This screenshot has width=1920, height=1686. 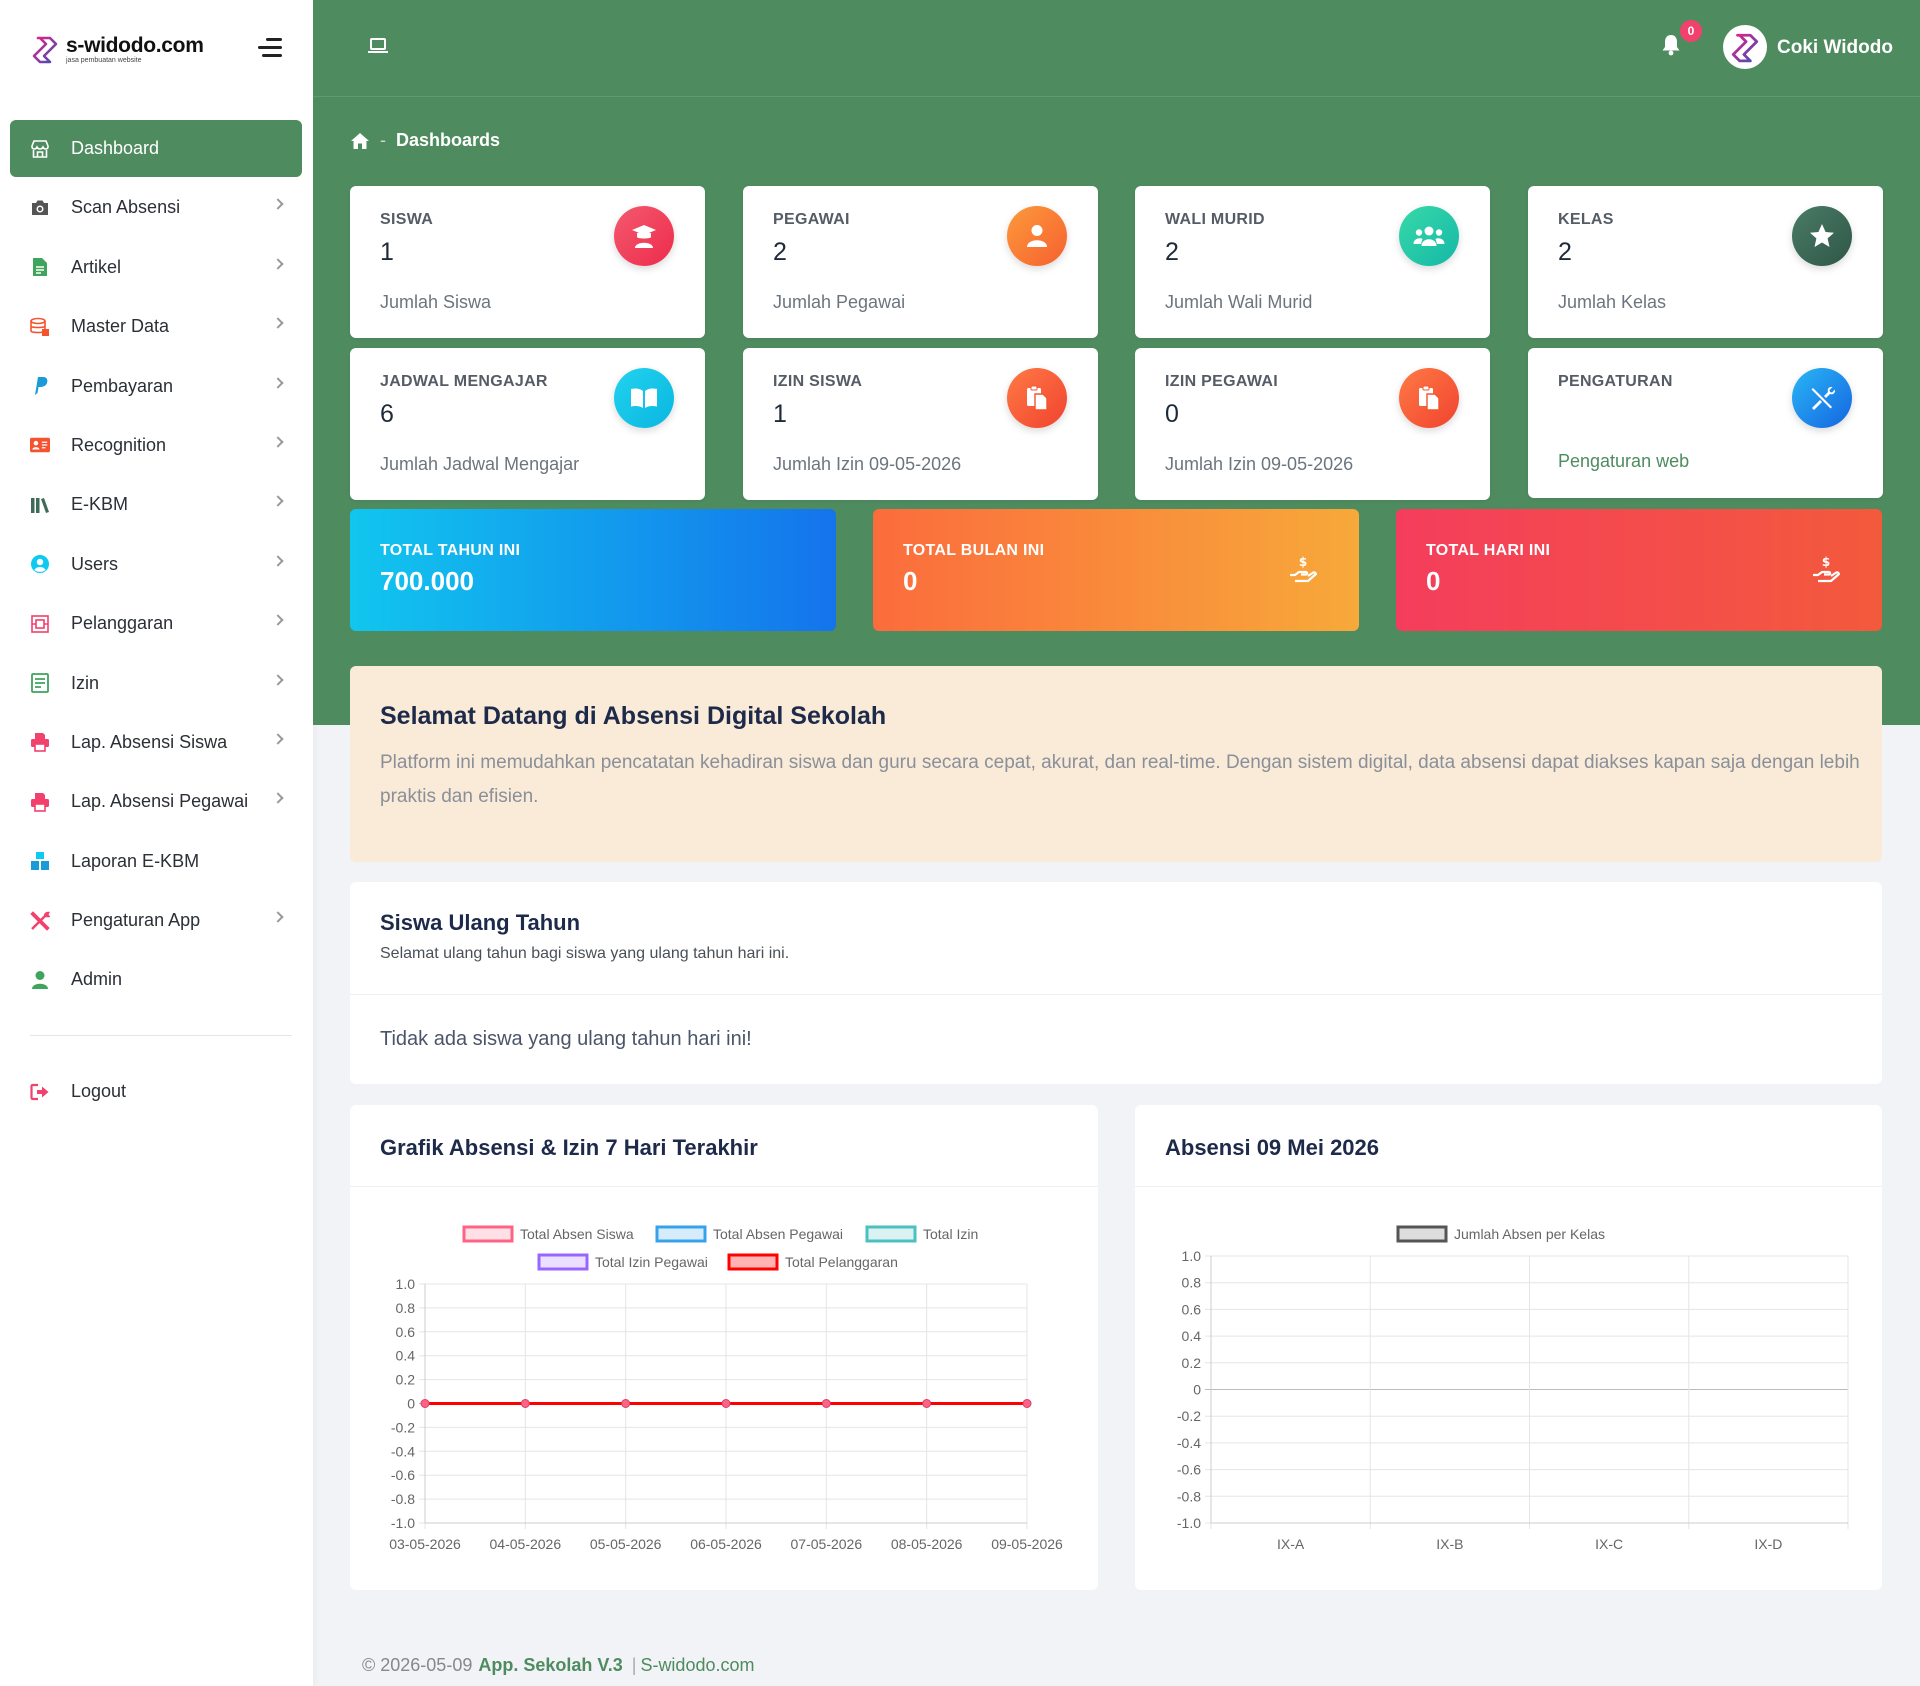 What do you see at coordinates (593, 570) in the screenshot?
I see `total-card-tahun: TOTAL TAHUN INI 700.000` at bounding box center [593, 570].